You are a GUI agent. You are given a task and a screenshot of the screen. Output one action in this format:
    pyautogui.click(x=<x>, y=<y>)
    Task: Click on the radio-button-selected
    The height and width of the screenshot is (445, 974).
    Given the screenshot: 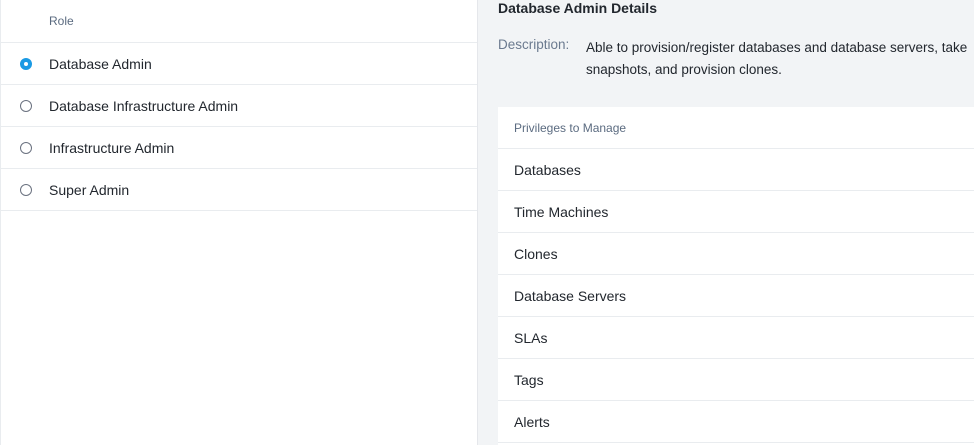 What is the action you would take?
    pyautogui.click(x=26, y=63)
    